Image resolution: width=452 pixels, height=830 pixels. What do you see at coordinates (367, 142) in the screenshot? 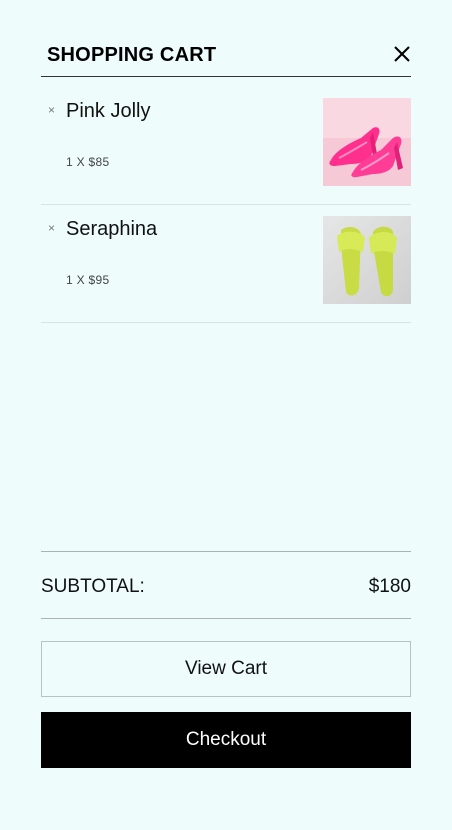
I see `pink-heels-thumbnail` at bounding box center [367, 142].